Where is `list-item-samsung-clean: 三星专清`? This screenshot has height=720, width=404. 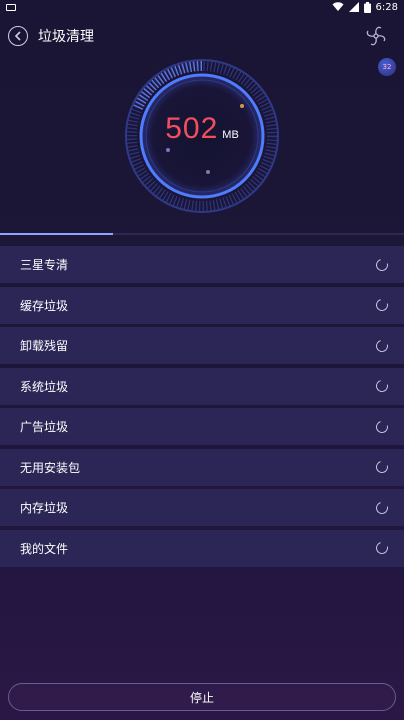 list-item-samsung-clean: 三星专清 is located at coordinates (202, 264).